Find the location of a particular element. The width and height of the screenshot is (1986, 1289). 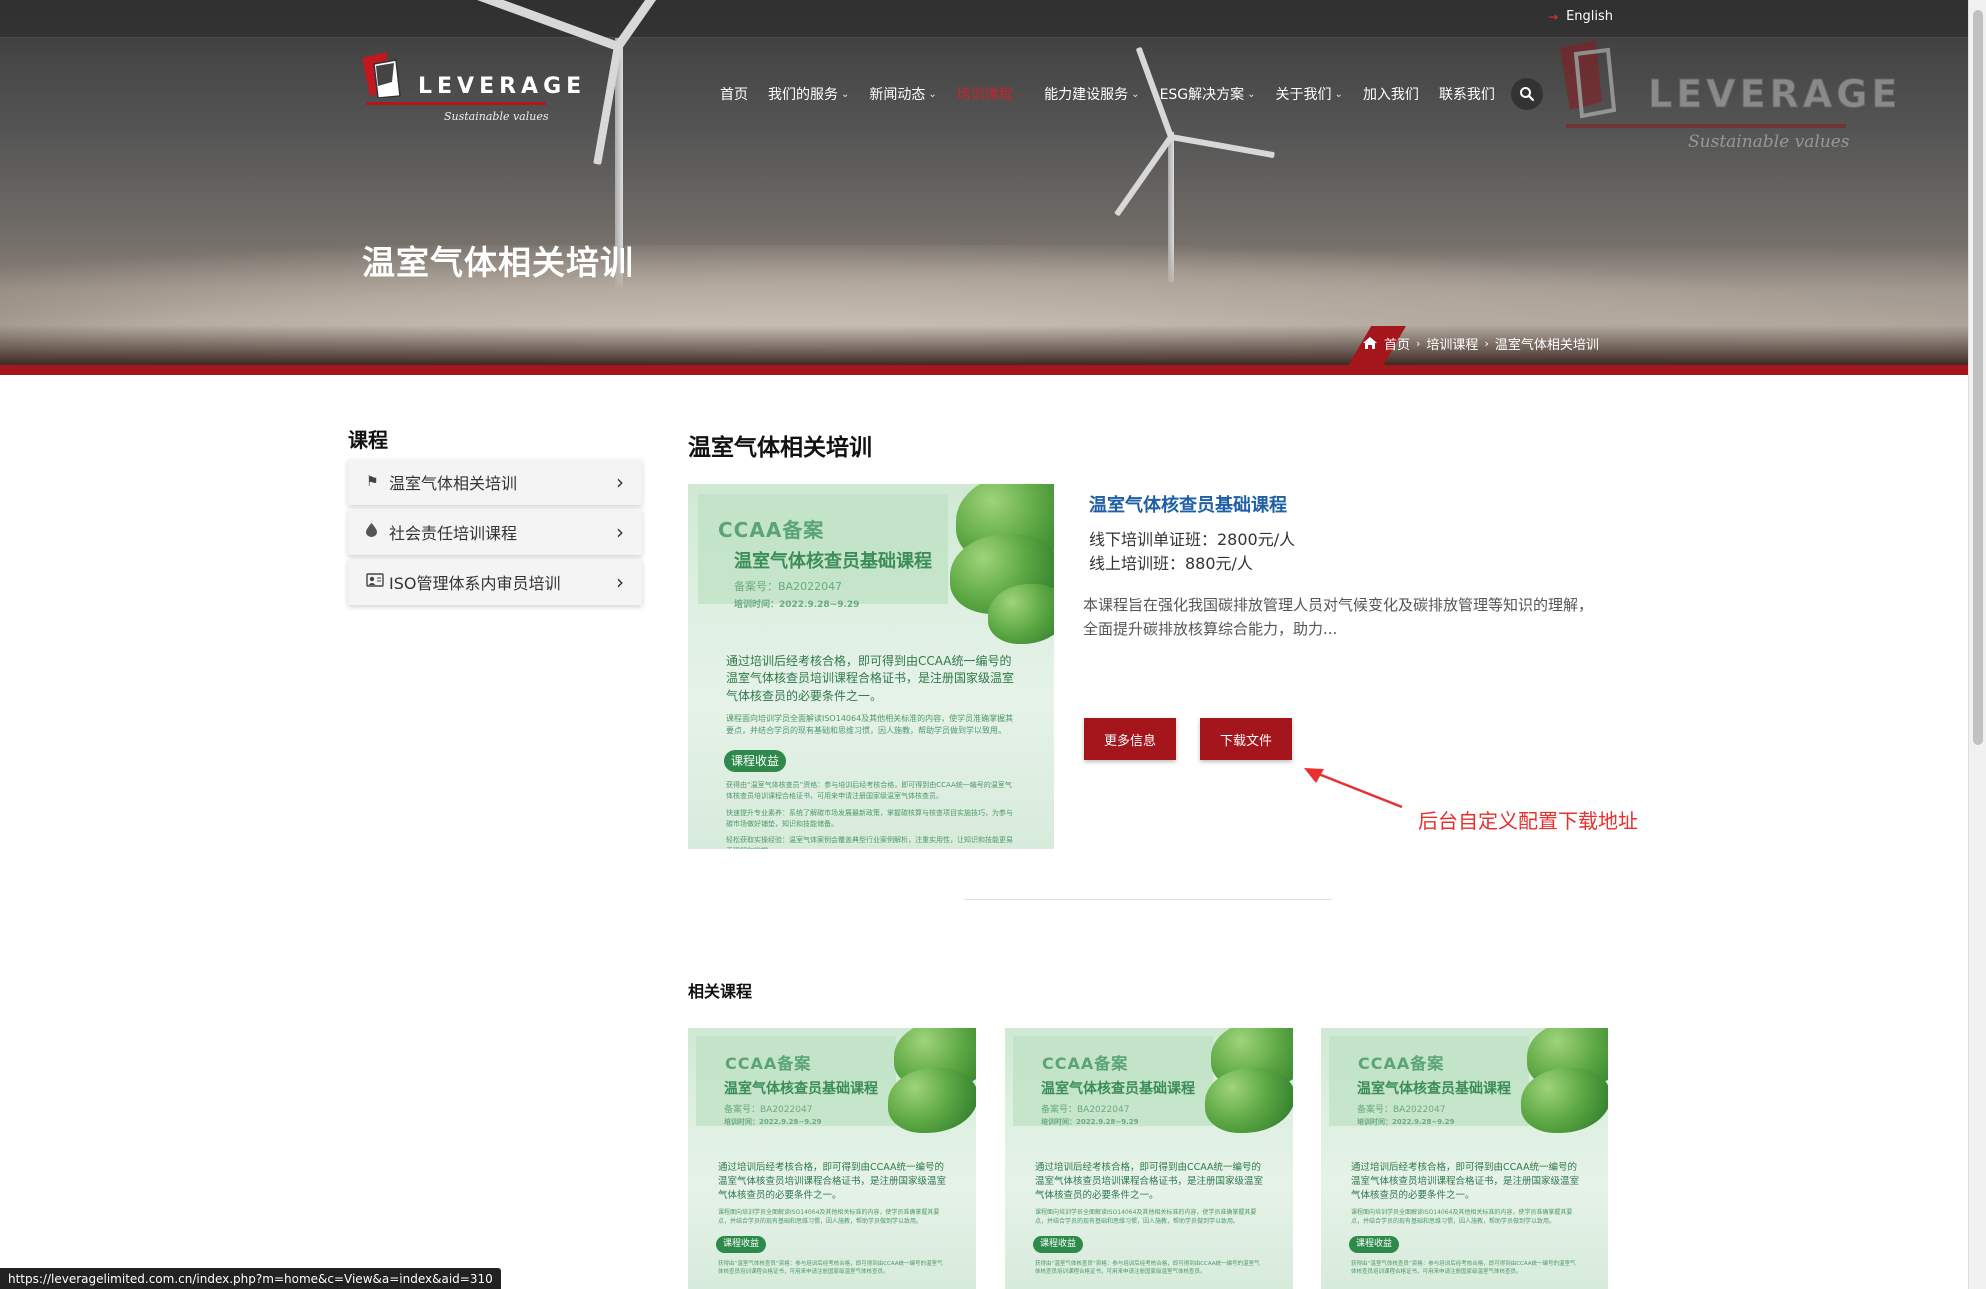

nav-item-capacity: 能力建设服务 ⌄ is located at coordinates (1091, 94).